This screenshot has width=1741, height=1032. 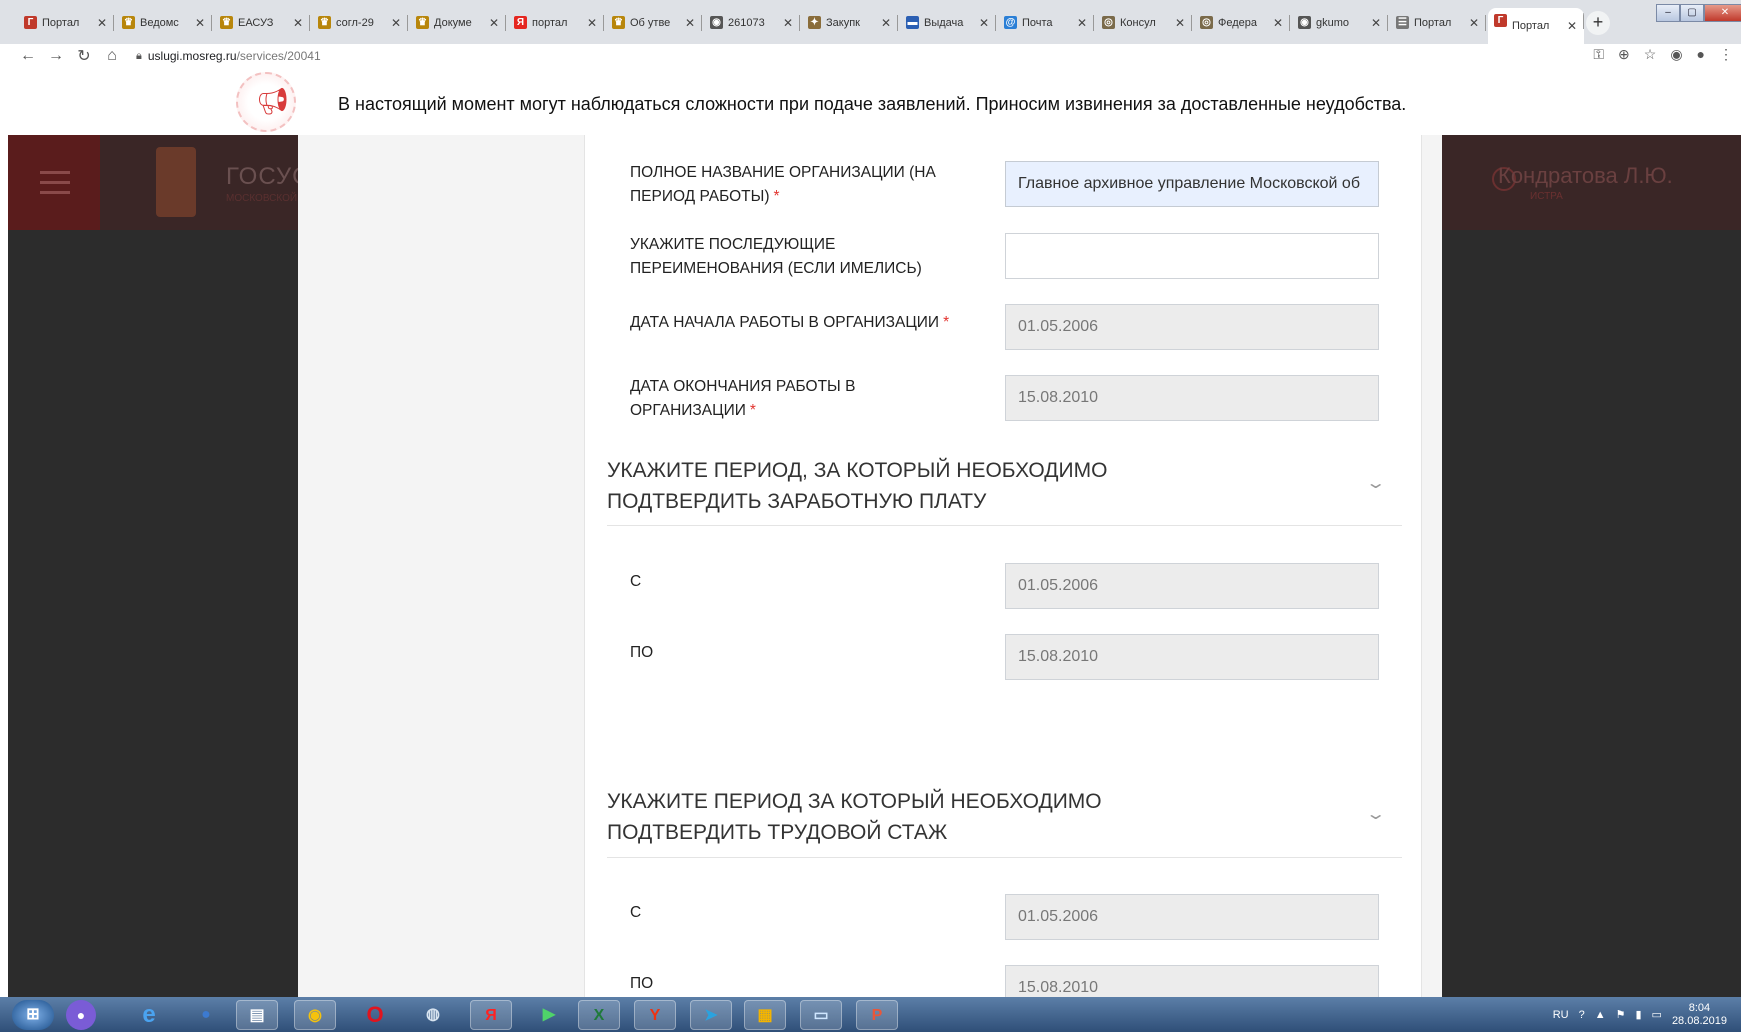 I want to click on browser-tab: ◎ Федера ✕, so click(x=1242, y=23).